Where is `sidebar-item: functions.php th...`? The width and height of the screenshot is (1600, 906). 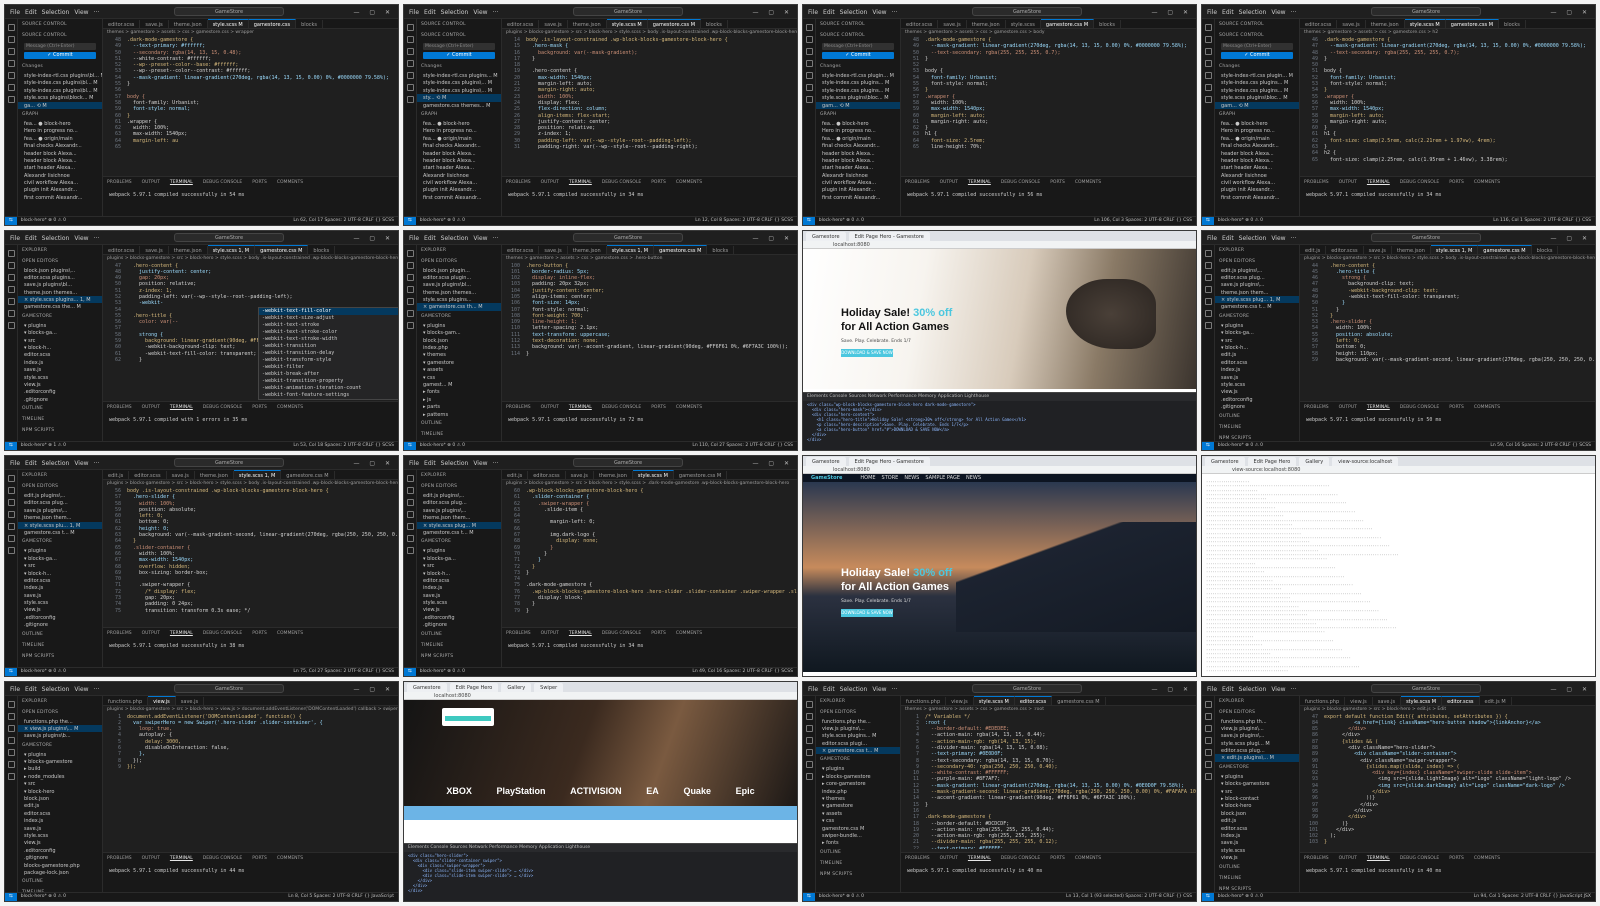 sidebar-item: functions.php th... is located at coordinates (1257, 721).